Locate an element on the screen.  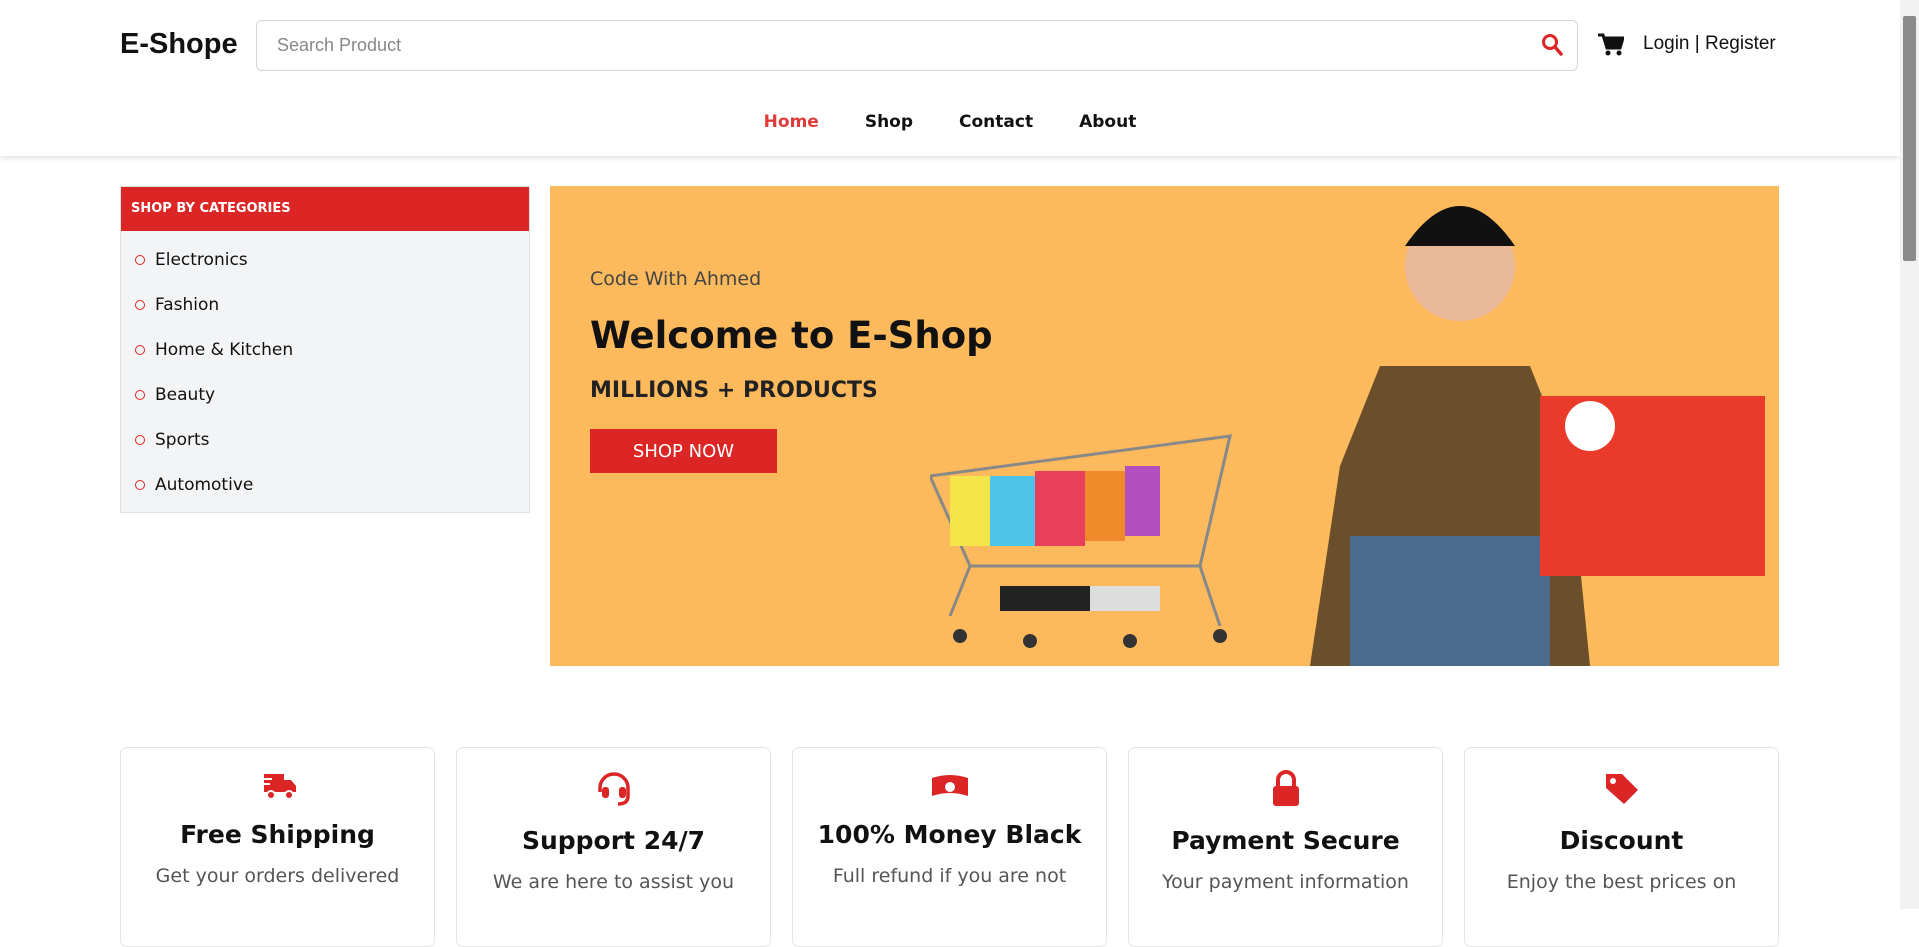
feature-title: Payment Secure is located at coordinates (1285, 840).